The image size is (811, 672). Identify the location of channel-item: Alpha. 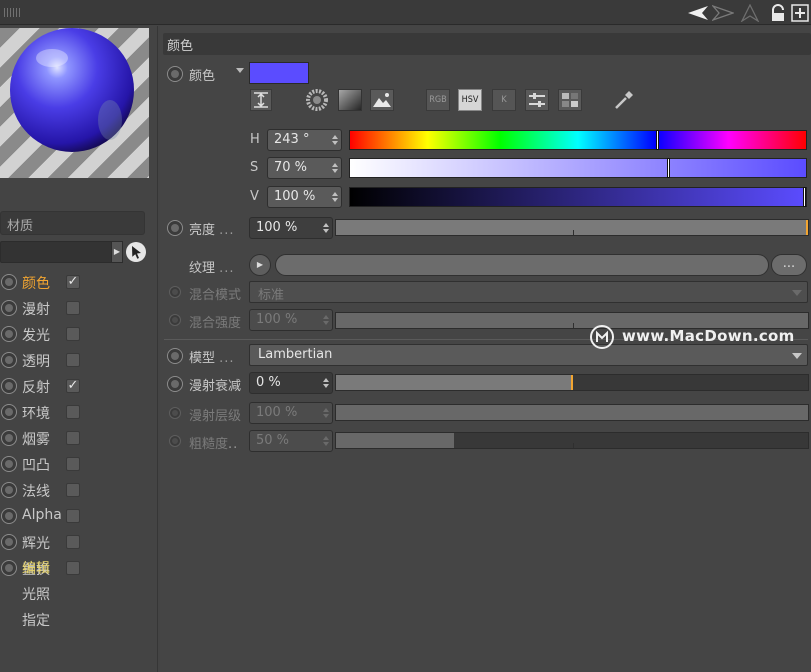
(75, 516).